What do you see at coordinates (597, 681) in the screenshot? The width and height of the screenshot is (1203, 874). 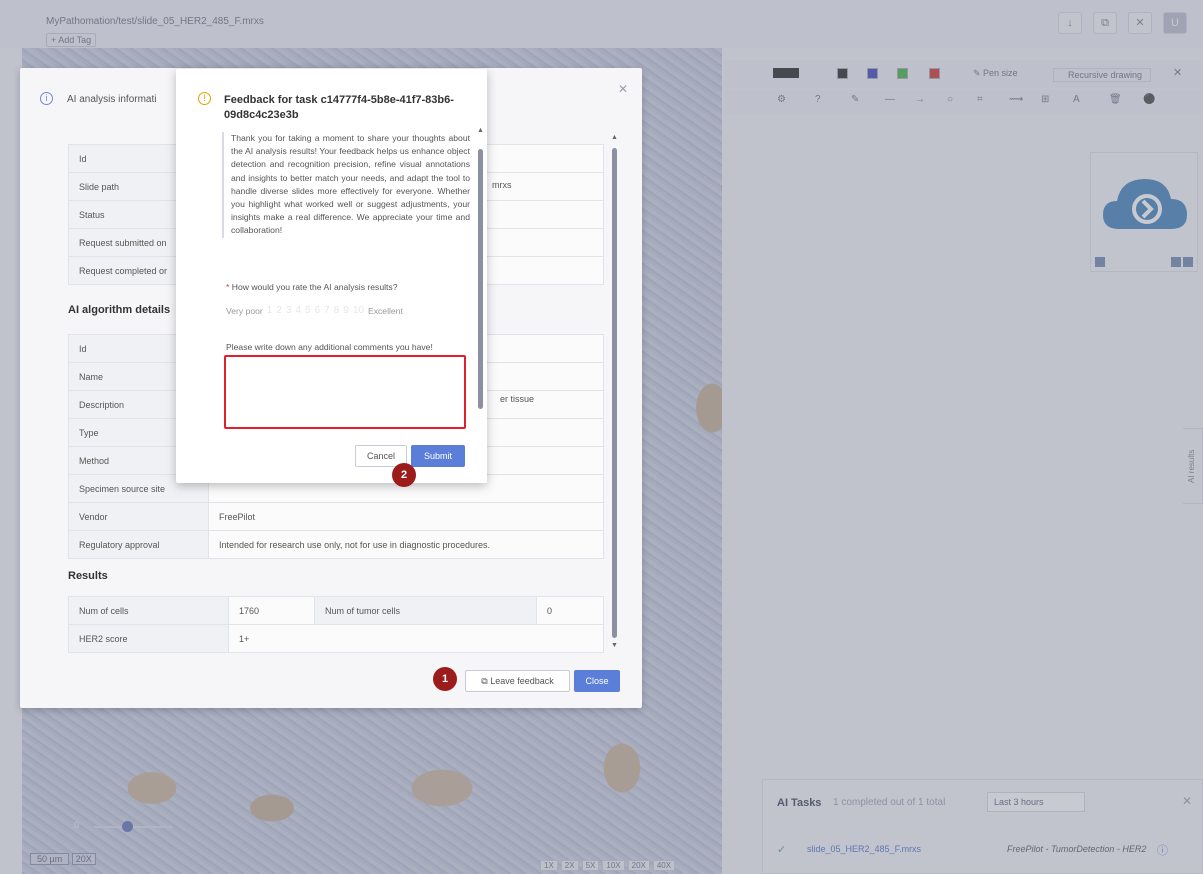 I see `close-button: Close` at bounding box center [597, 681].